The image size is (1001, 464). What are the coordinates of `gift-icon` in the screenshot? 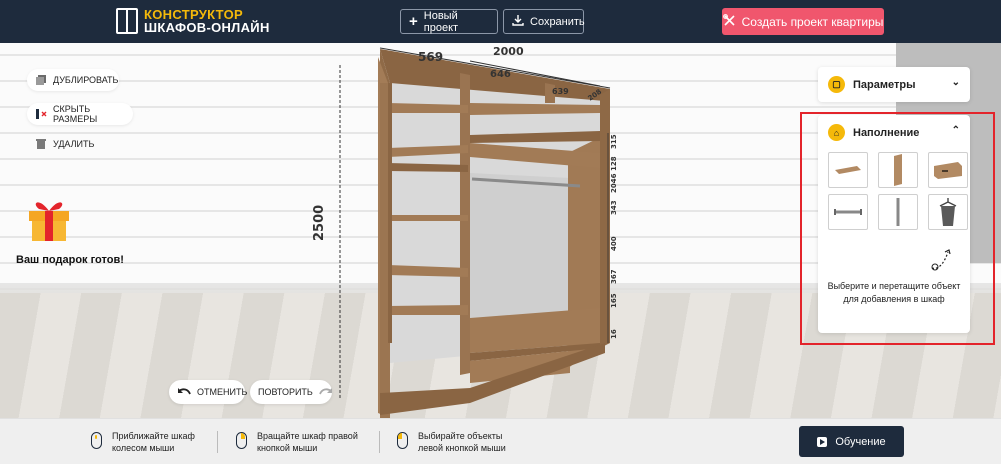 It's located at (49, 218).